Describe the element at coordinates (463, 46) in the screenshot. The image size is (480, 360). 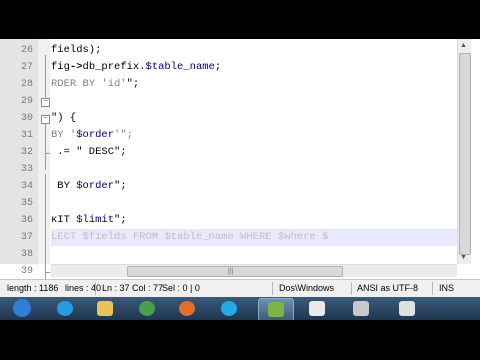
I see `scroll-up-icon: ▲` at that location.